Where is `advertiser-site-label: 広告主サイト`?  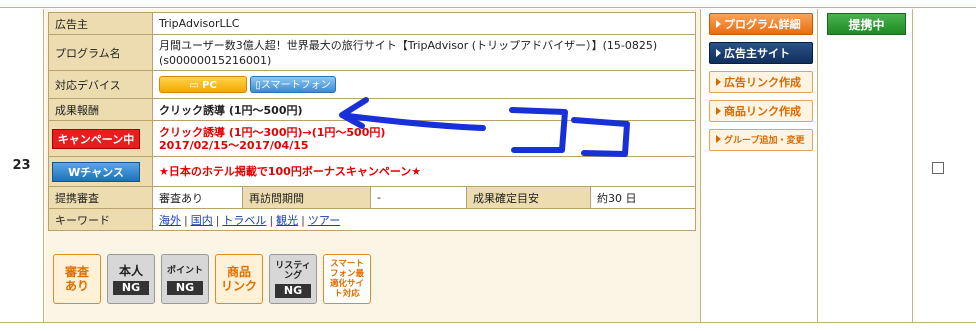
advertiser-site-label: 広告主サイト is located at coordinates (757, 53).